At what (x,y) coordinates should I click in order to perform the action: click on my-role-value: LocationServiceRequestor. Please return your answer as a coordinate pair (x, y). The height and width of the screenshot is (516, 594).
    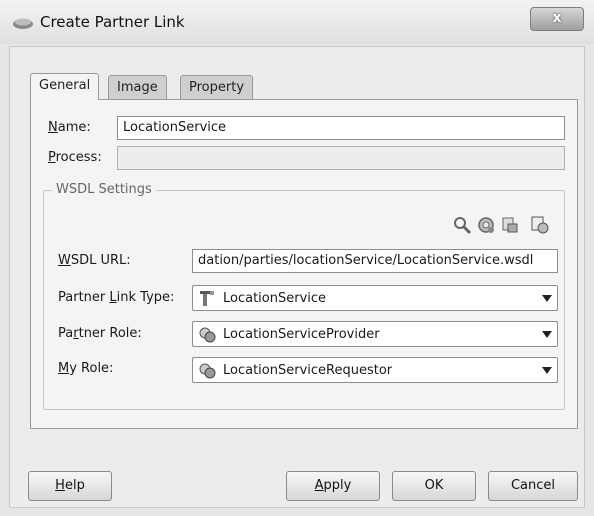
    Looking at the image, I should click on (308, 370).